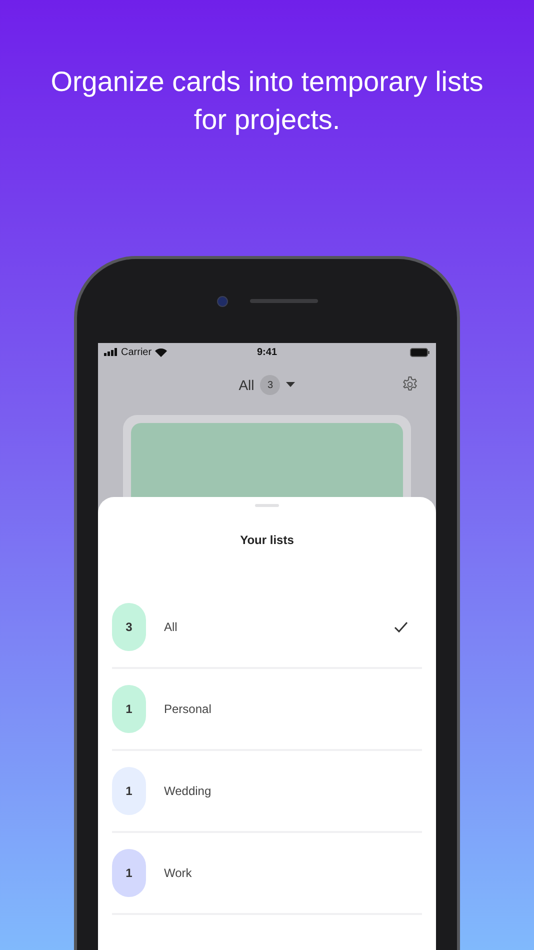  What do you see at coordinates (188, 791) in the screenshot?
I see `list-name: Wedding` at bounding box center [188, 791].